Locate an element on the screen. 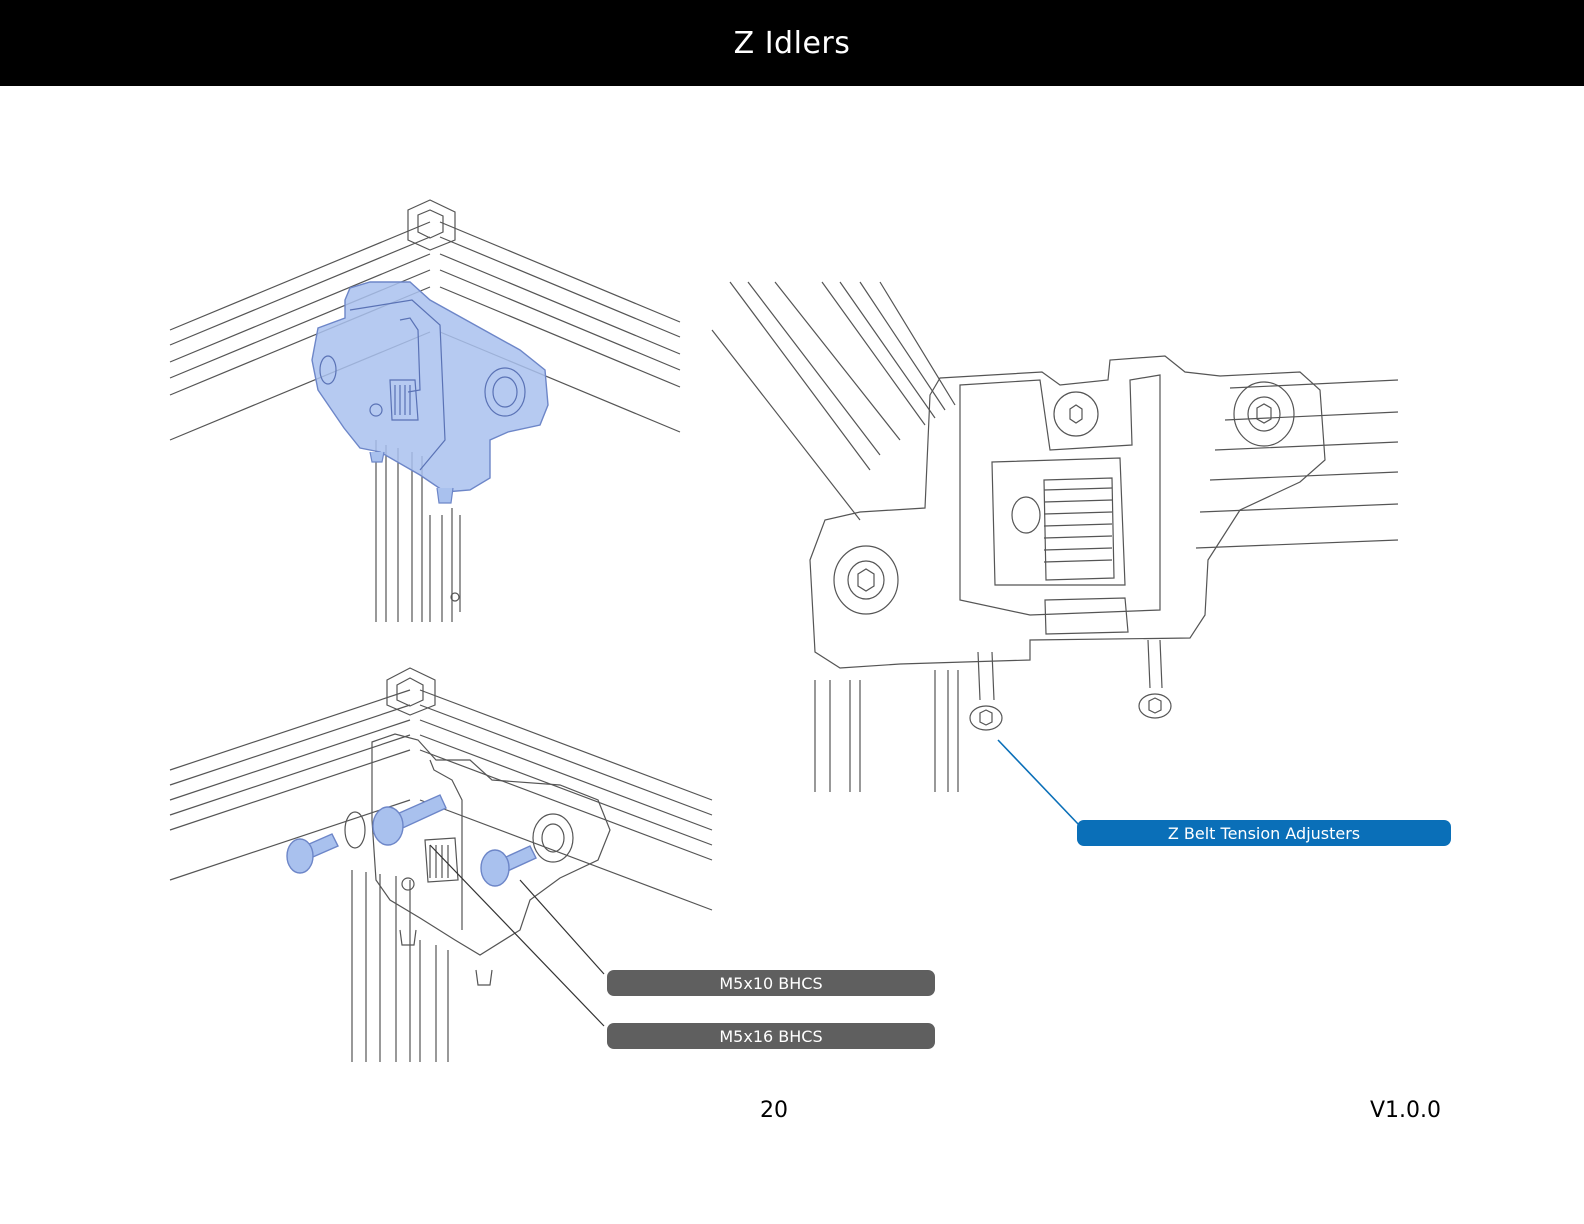  callout-z-belt-tension-adjusters: Z Belt Tension Adjusters is located at coordinates (1264, 833).